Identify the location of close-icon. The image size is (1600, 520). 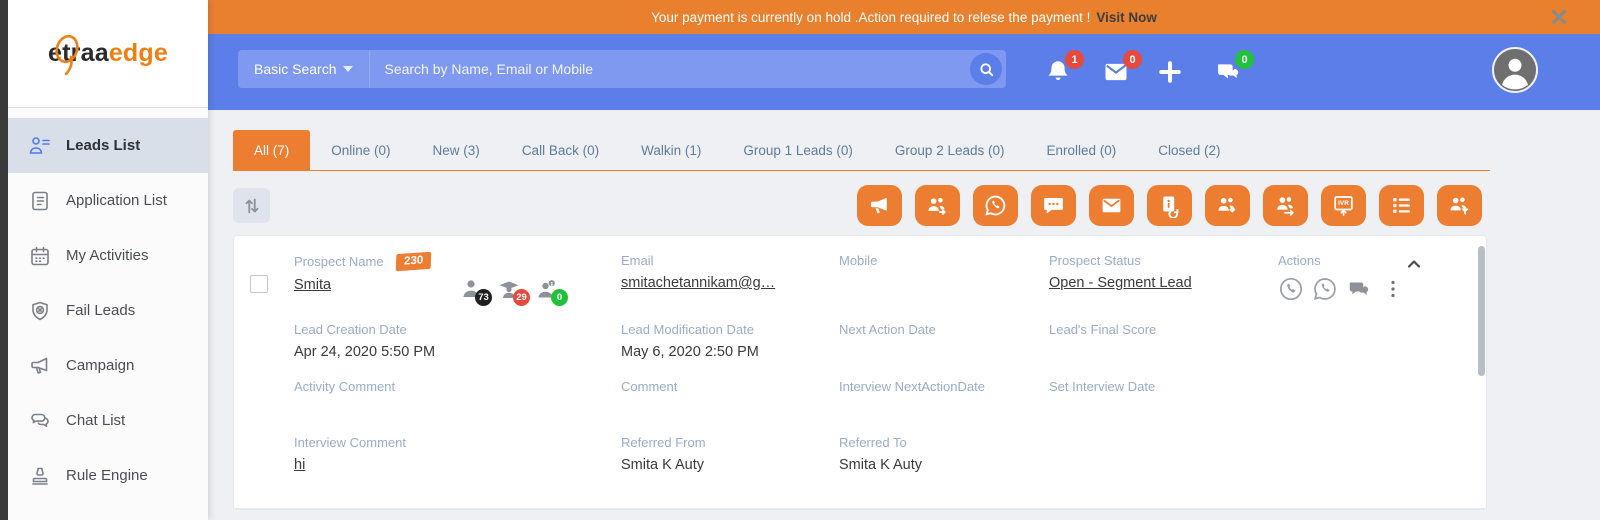
(1559, 17).